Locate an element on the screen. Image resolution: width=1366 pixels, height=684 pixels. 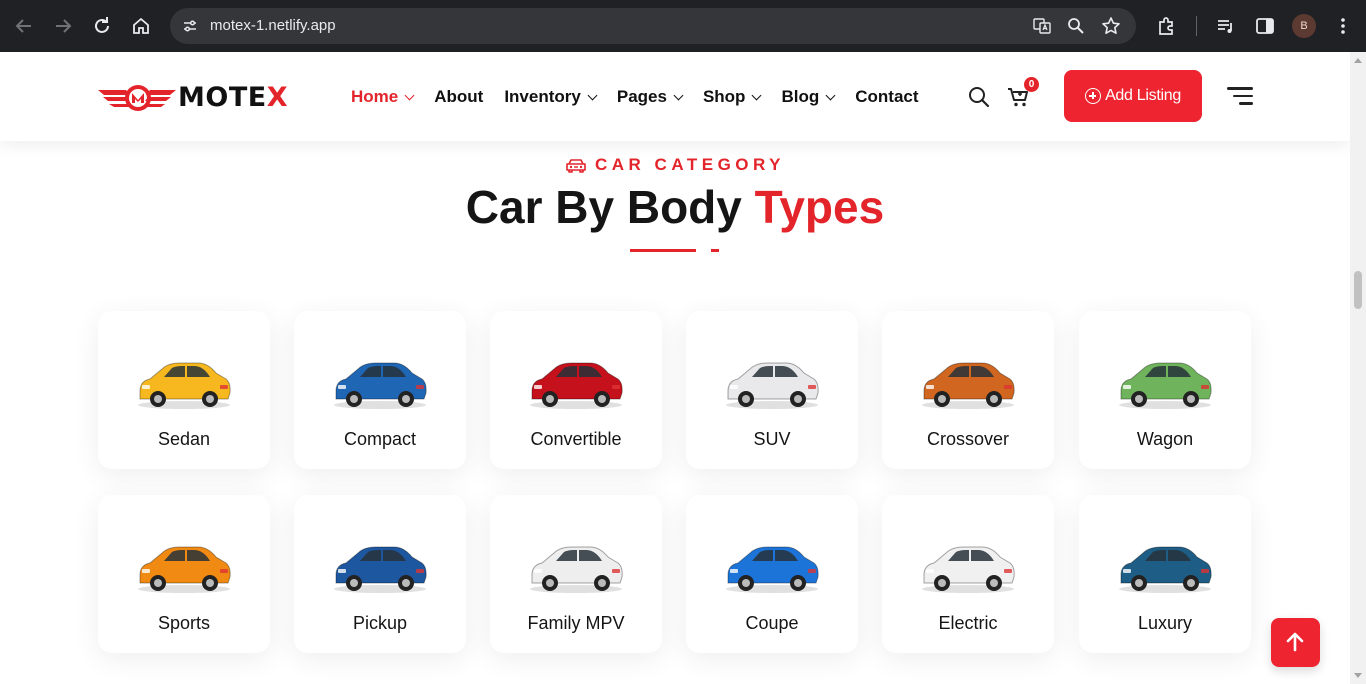
blue-coupe-image is located at coordinates (772, 569).